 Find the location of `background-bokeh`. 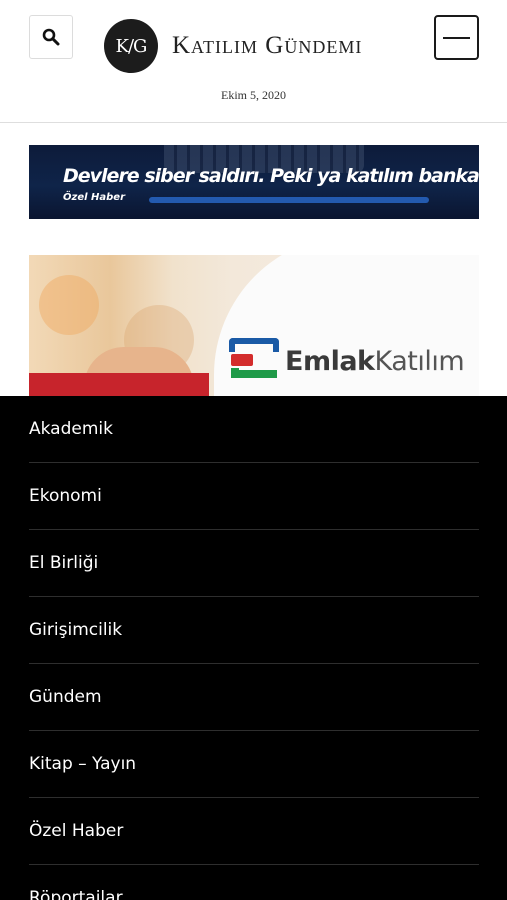

background-bokeh is located at coordinates (69, 305).